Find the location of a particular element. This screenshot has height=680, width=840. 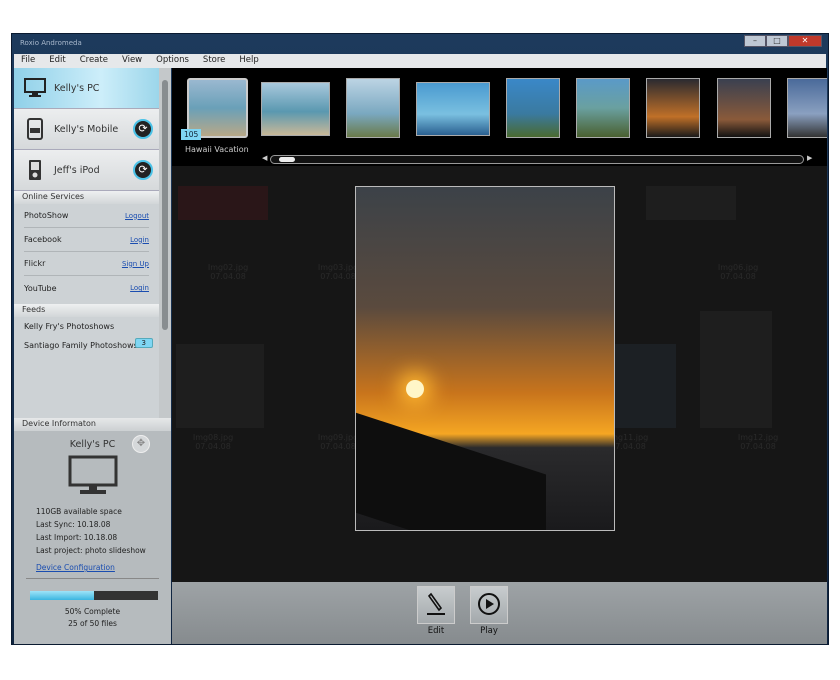

bottom-toolbar: Edit Play is located at coordinates (499, 613).